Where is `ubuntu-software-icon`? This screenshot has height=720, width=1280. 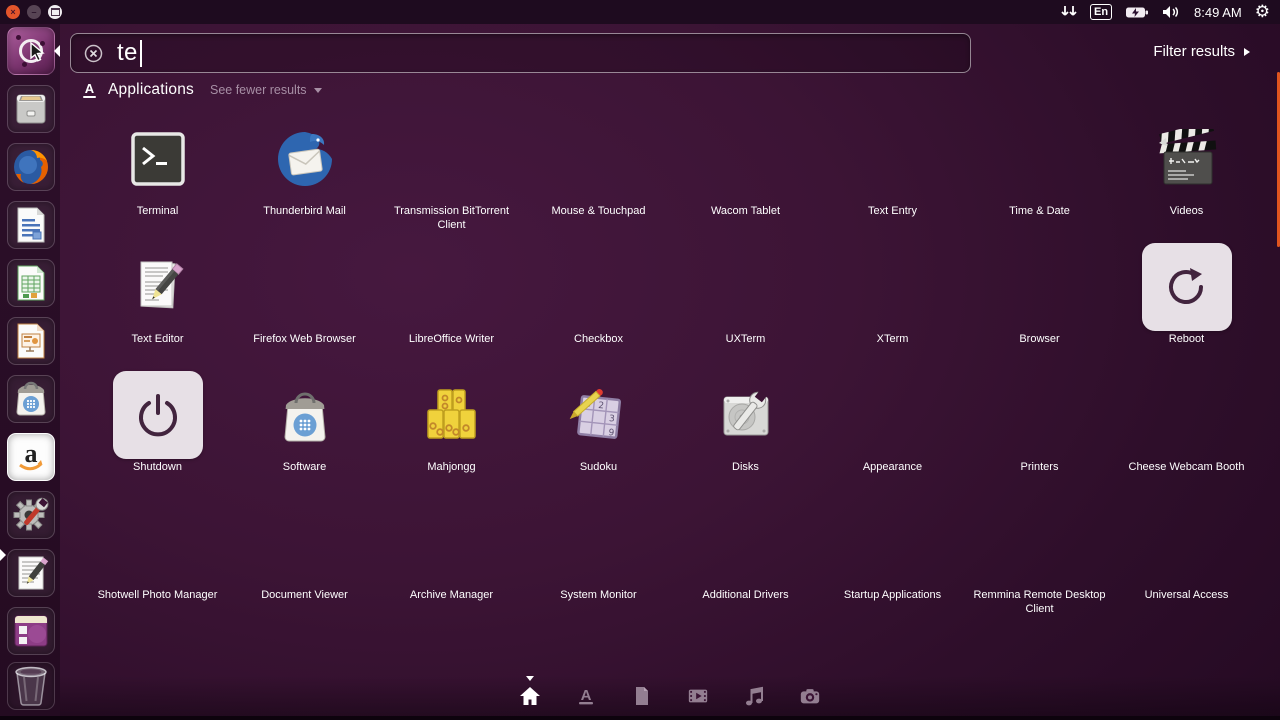
ubuntu-software-icon is located at coordinates (31, 399).